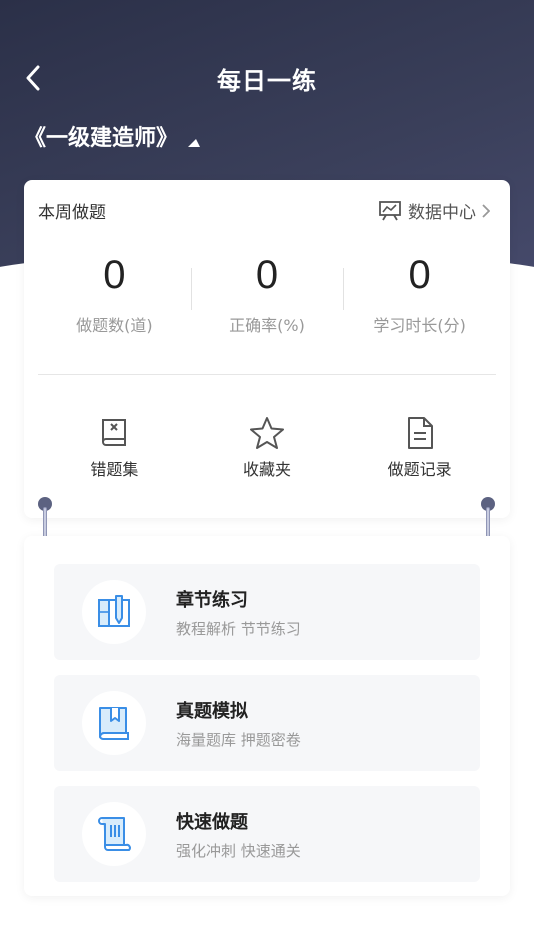 The height and width of the screenshot is (950, 534). What do you see at coordinates (101, 138) in the screenshot?
I see `exam-name: 《一级建造师》` at bounding box center [101, 138].